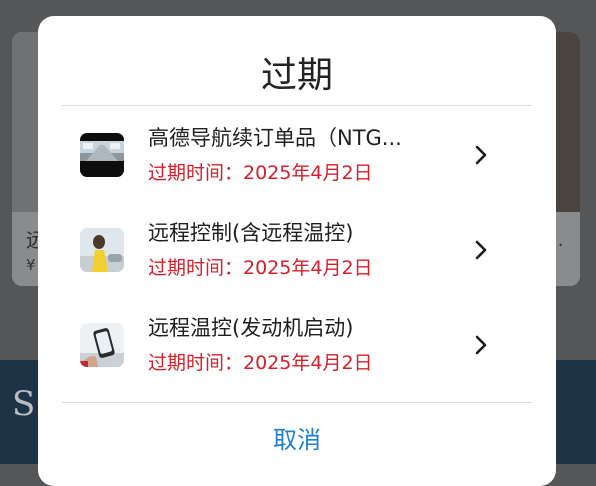  Describe the element at coordinates (102, 155) in the screenshot. I see `navigation-product-thumbnail` at that location.